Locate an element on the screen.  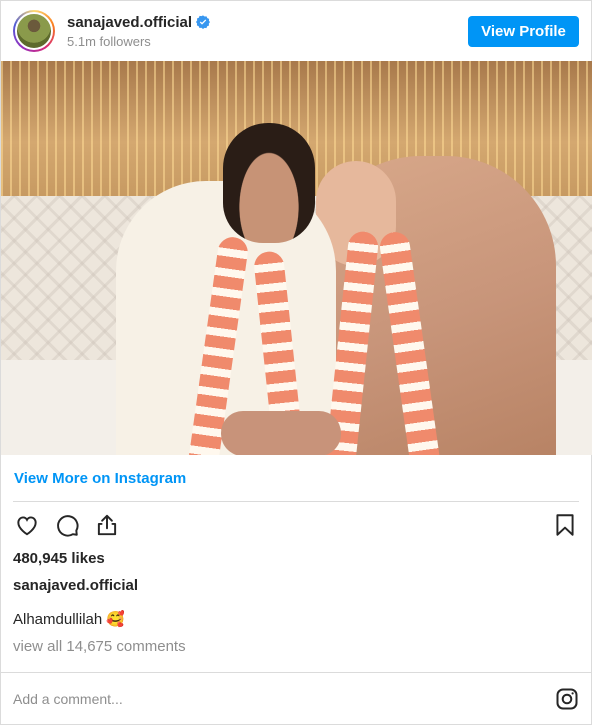
verified-badge-icon is located at coordinates (203, 22).